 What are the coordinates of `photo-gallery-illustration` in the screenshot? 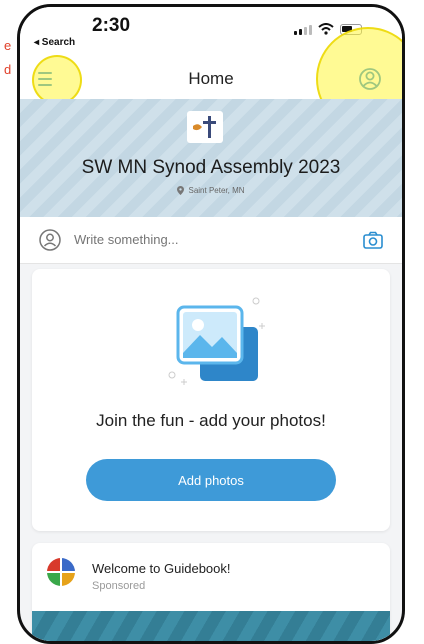 It's located at (216, 341).